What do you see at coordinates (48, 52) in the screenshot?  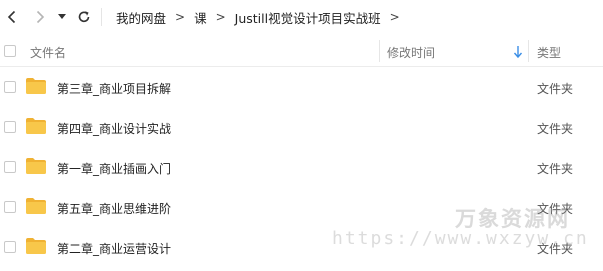 I see `column-header-name: 文件名` at bounding box center [48, 52].